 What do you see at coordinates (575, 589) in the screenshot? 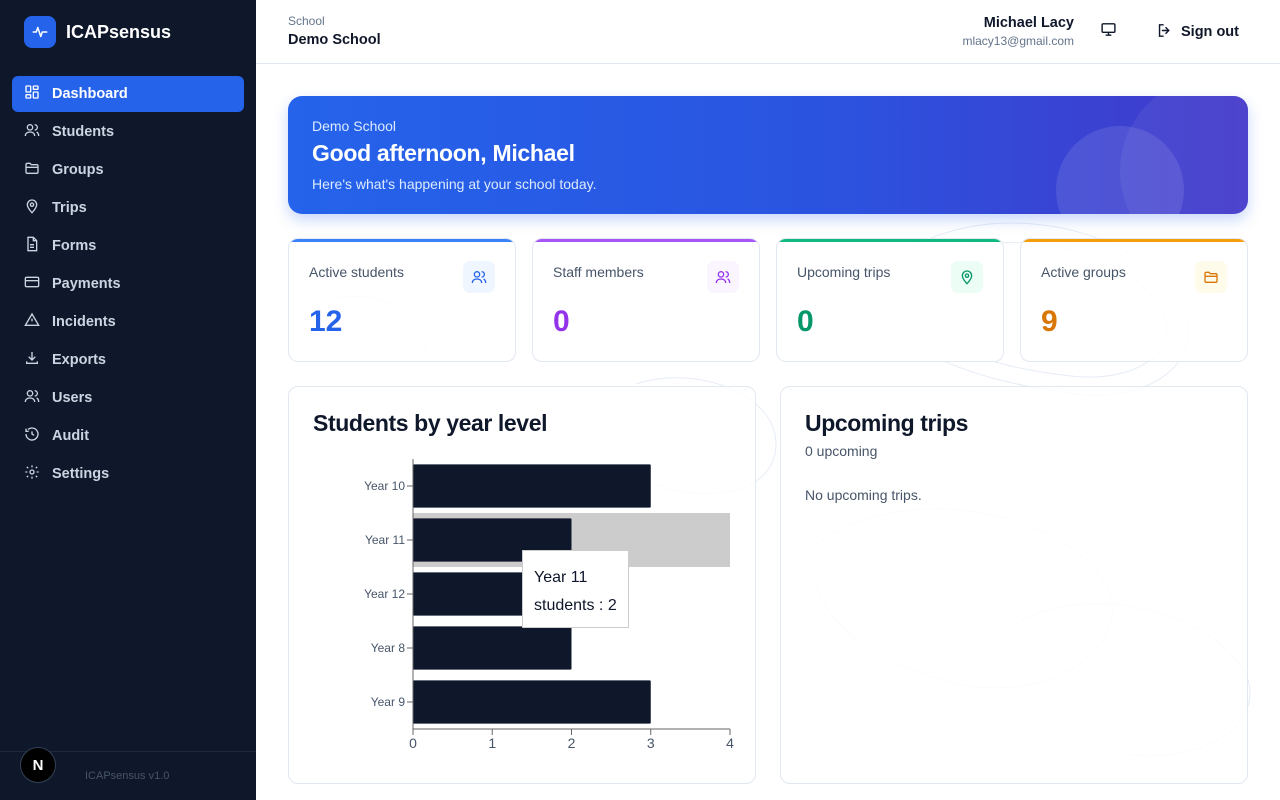
I see `chart-tooltip: Year 11 students : 2` at bounding box center [575, 589].